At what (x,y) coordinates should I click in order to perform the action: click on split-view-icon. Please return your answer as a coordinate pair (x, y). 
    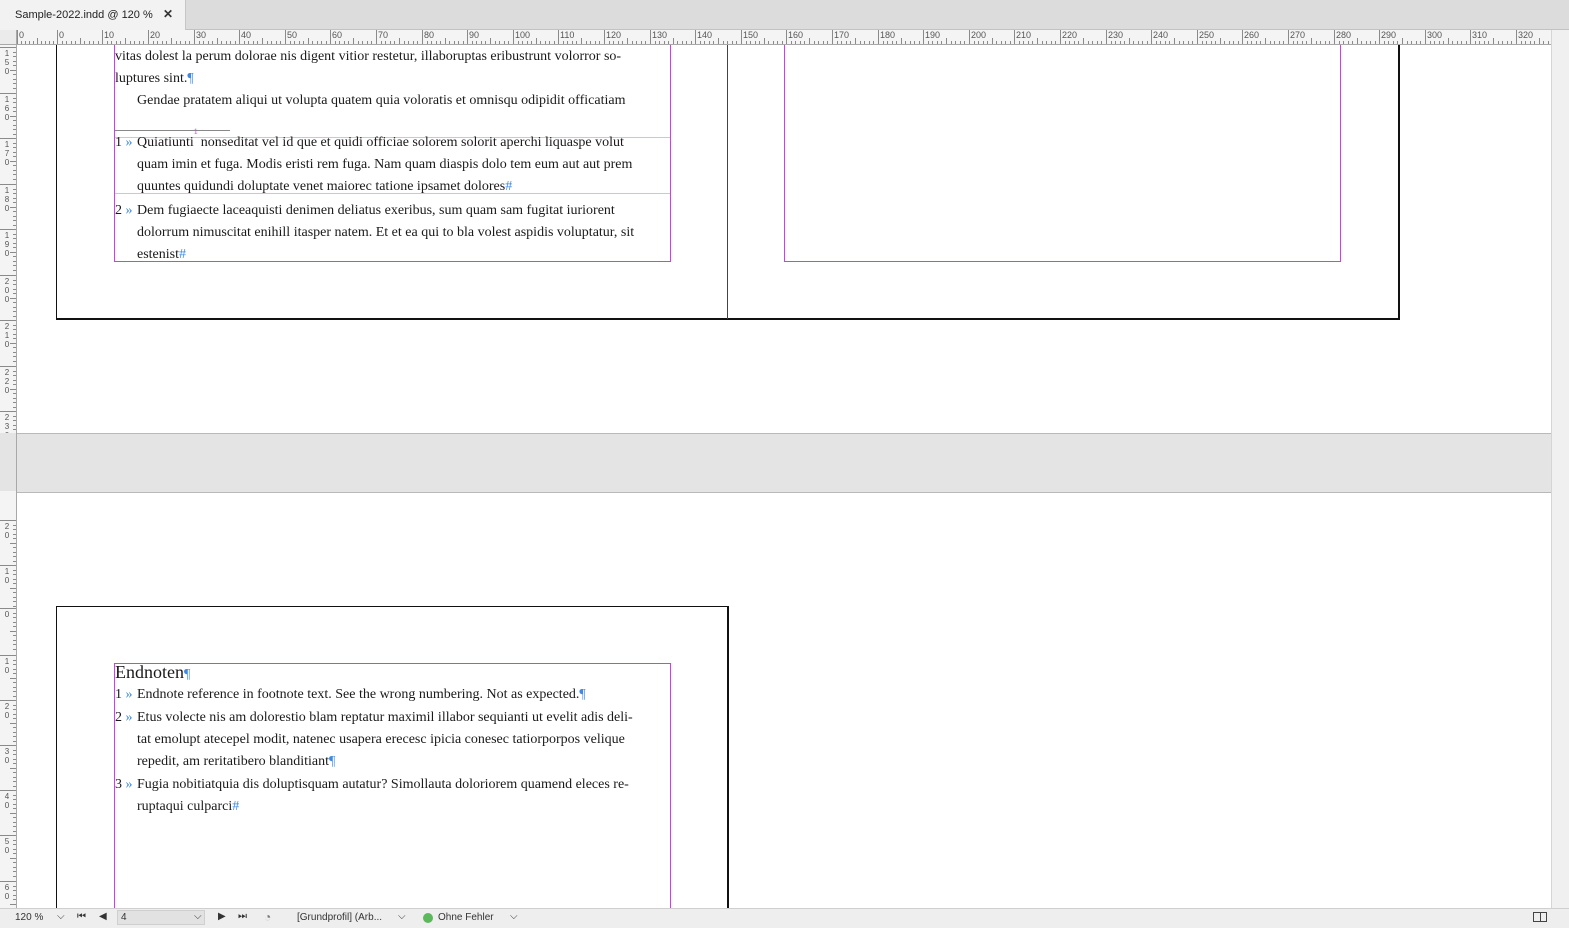
    Looking at the image, I should click on (1540, 917).